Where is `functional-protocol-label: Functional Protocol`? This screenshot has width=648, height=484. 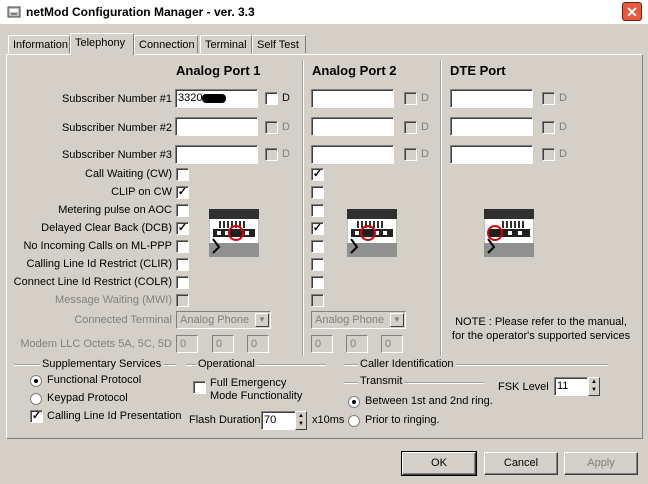 functional-protocol-label: Functional Protocol is located at coordinates (94, 380).